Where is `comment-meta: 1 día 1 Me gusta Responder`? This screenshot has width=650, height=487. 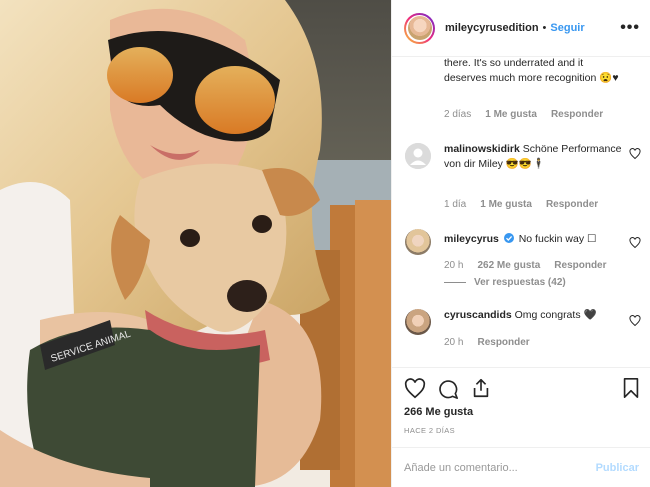 comment-meta: 1 día 1 Me gusta Responder is located at coordinates (521, 204).